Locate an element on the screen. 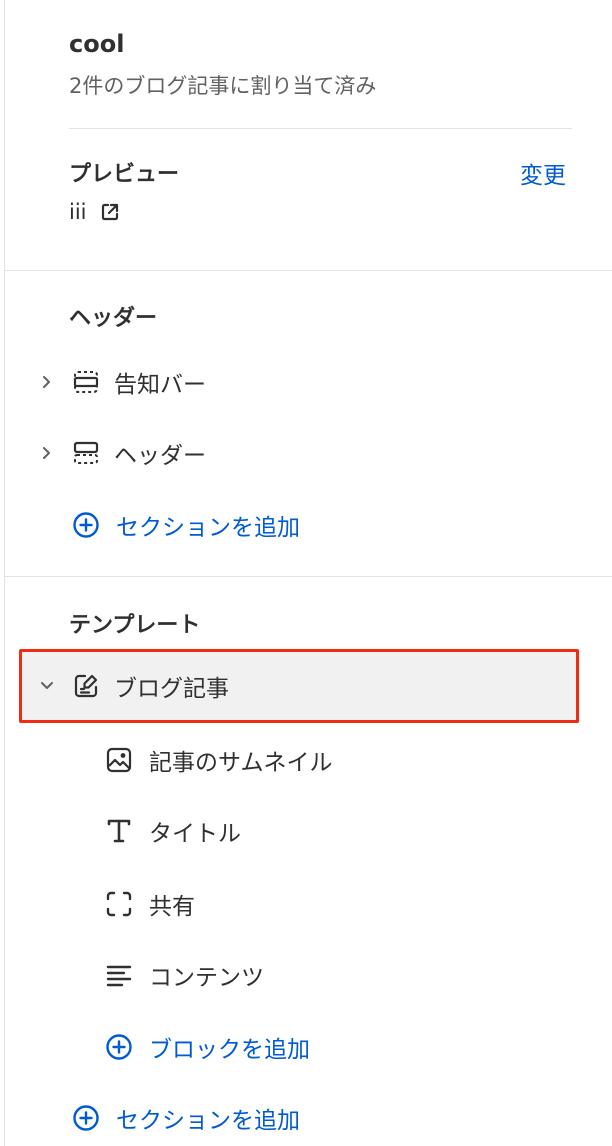  template-group-heading: テンプレート is located at coordinates (135, 625).